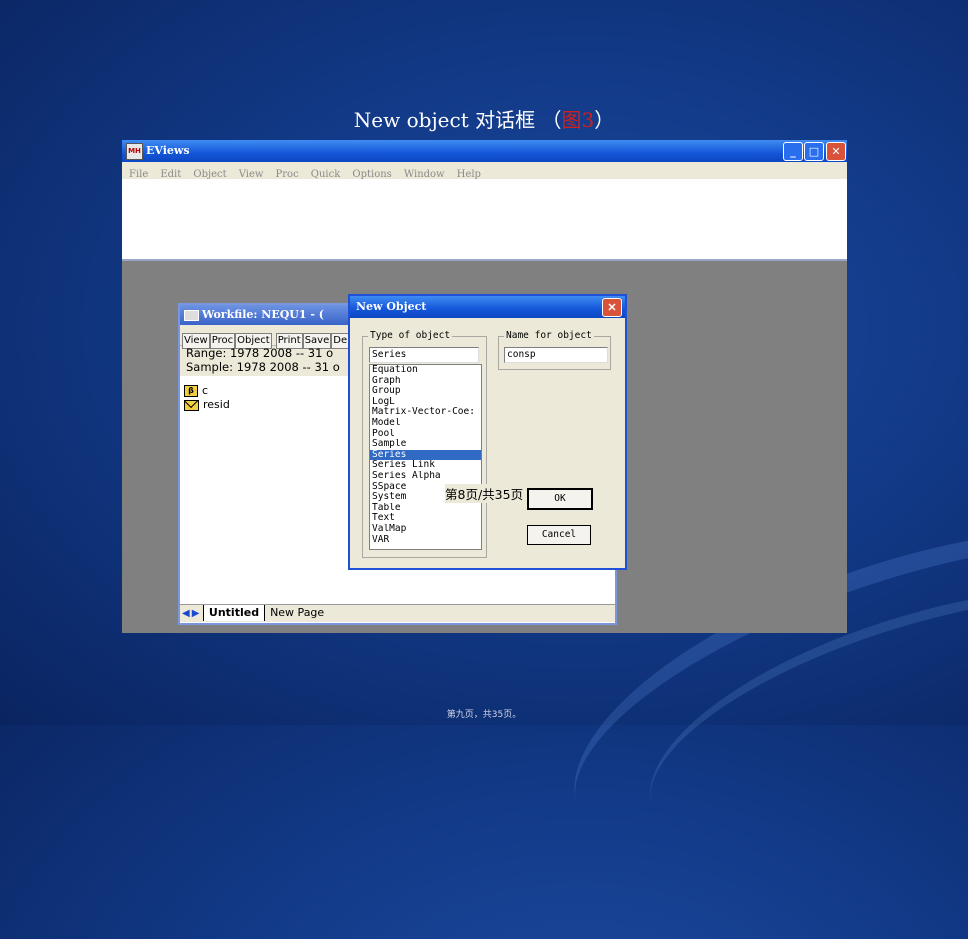  What do you see at coordinates (425, 444) in the screenshot?
I see `list-item: Sample` at bounding box center [425, 444].